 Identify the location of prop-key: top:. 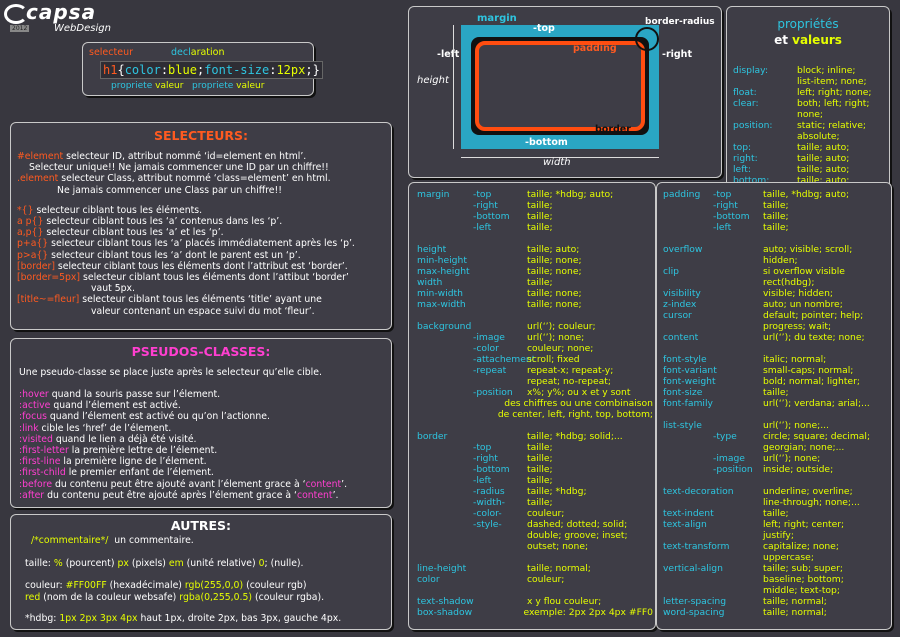
(742, 147).